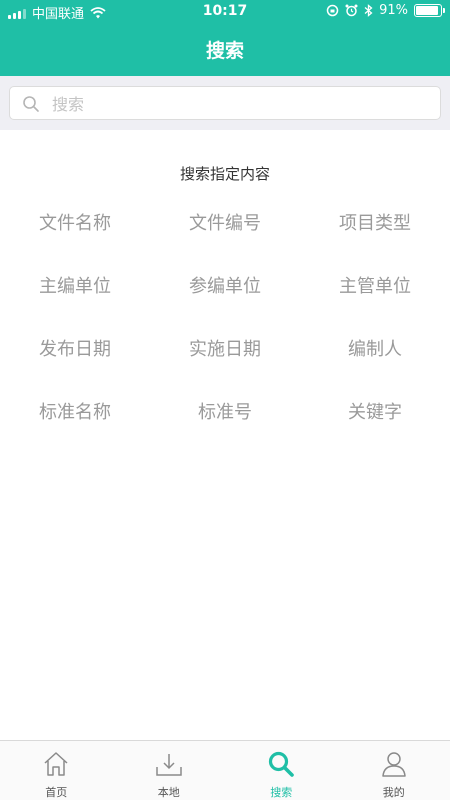 The width and height of the screenshot is (450, 800). Describe the element at coordinates (368, 10) in the screenshot. I see `bluetooth-icon` at that location.